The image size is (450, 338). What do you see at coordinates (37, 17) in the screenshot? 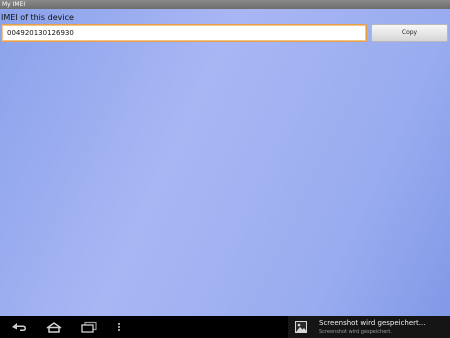
I see `imei-label: IMEI of this device` at bounding box center [37, 17].